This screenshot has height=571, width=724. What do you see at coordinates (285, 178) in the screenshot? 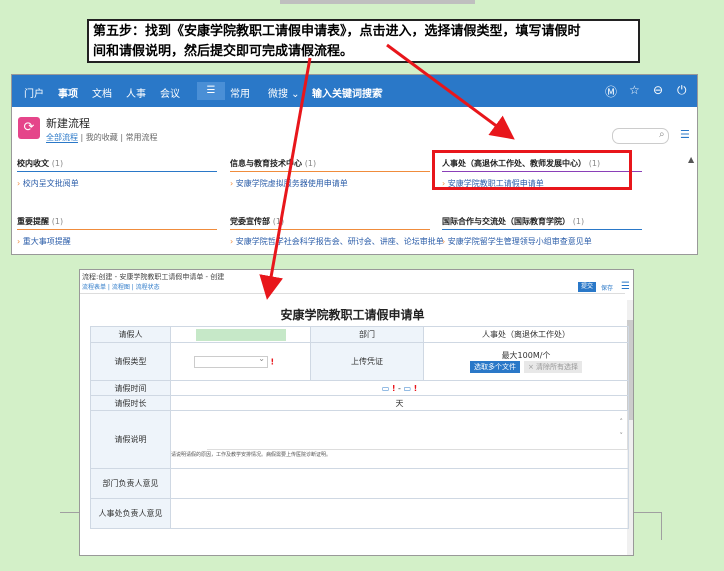
I see `arrow-to-leave-form` at bounding box center [285, 178].